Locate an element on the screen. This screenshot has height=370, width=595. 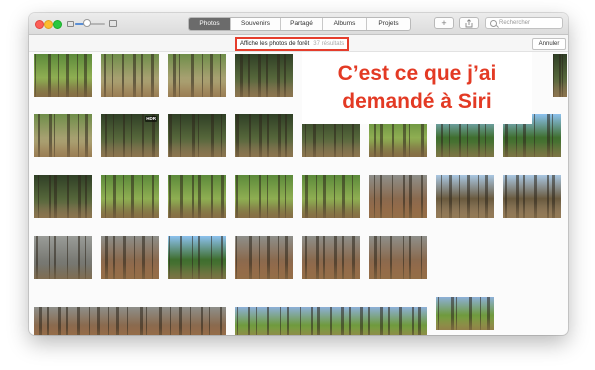
result-count: 37 résultats is located at coordinates (329, 44).